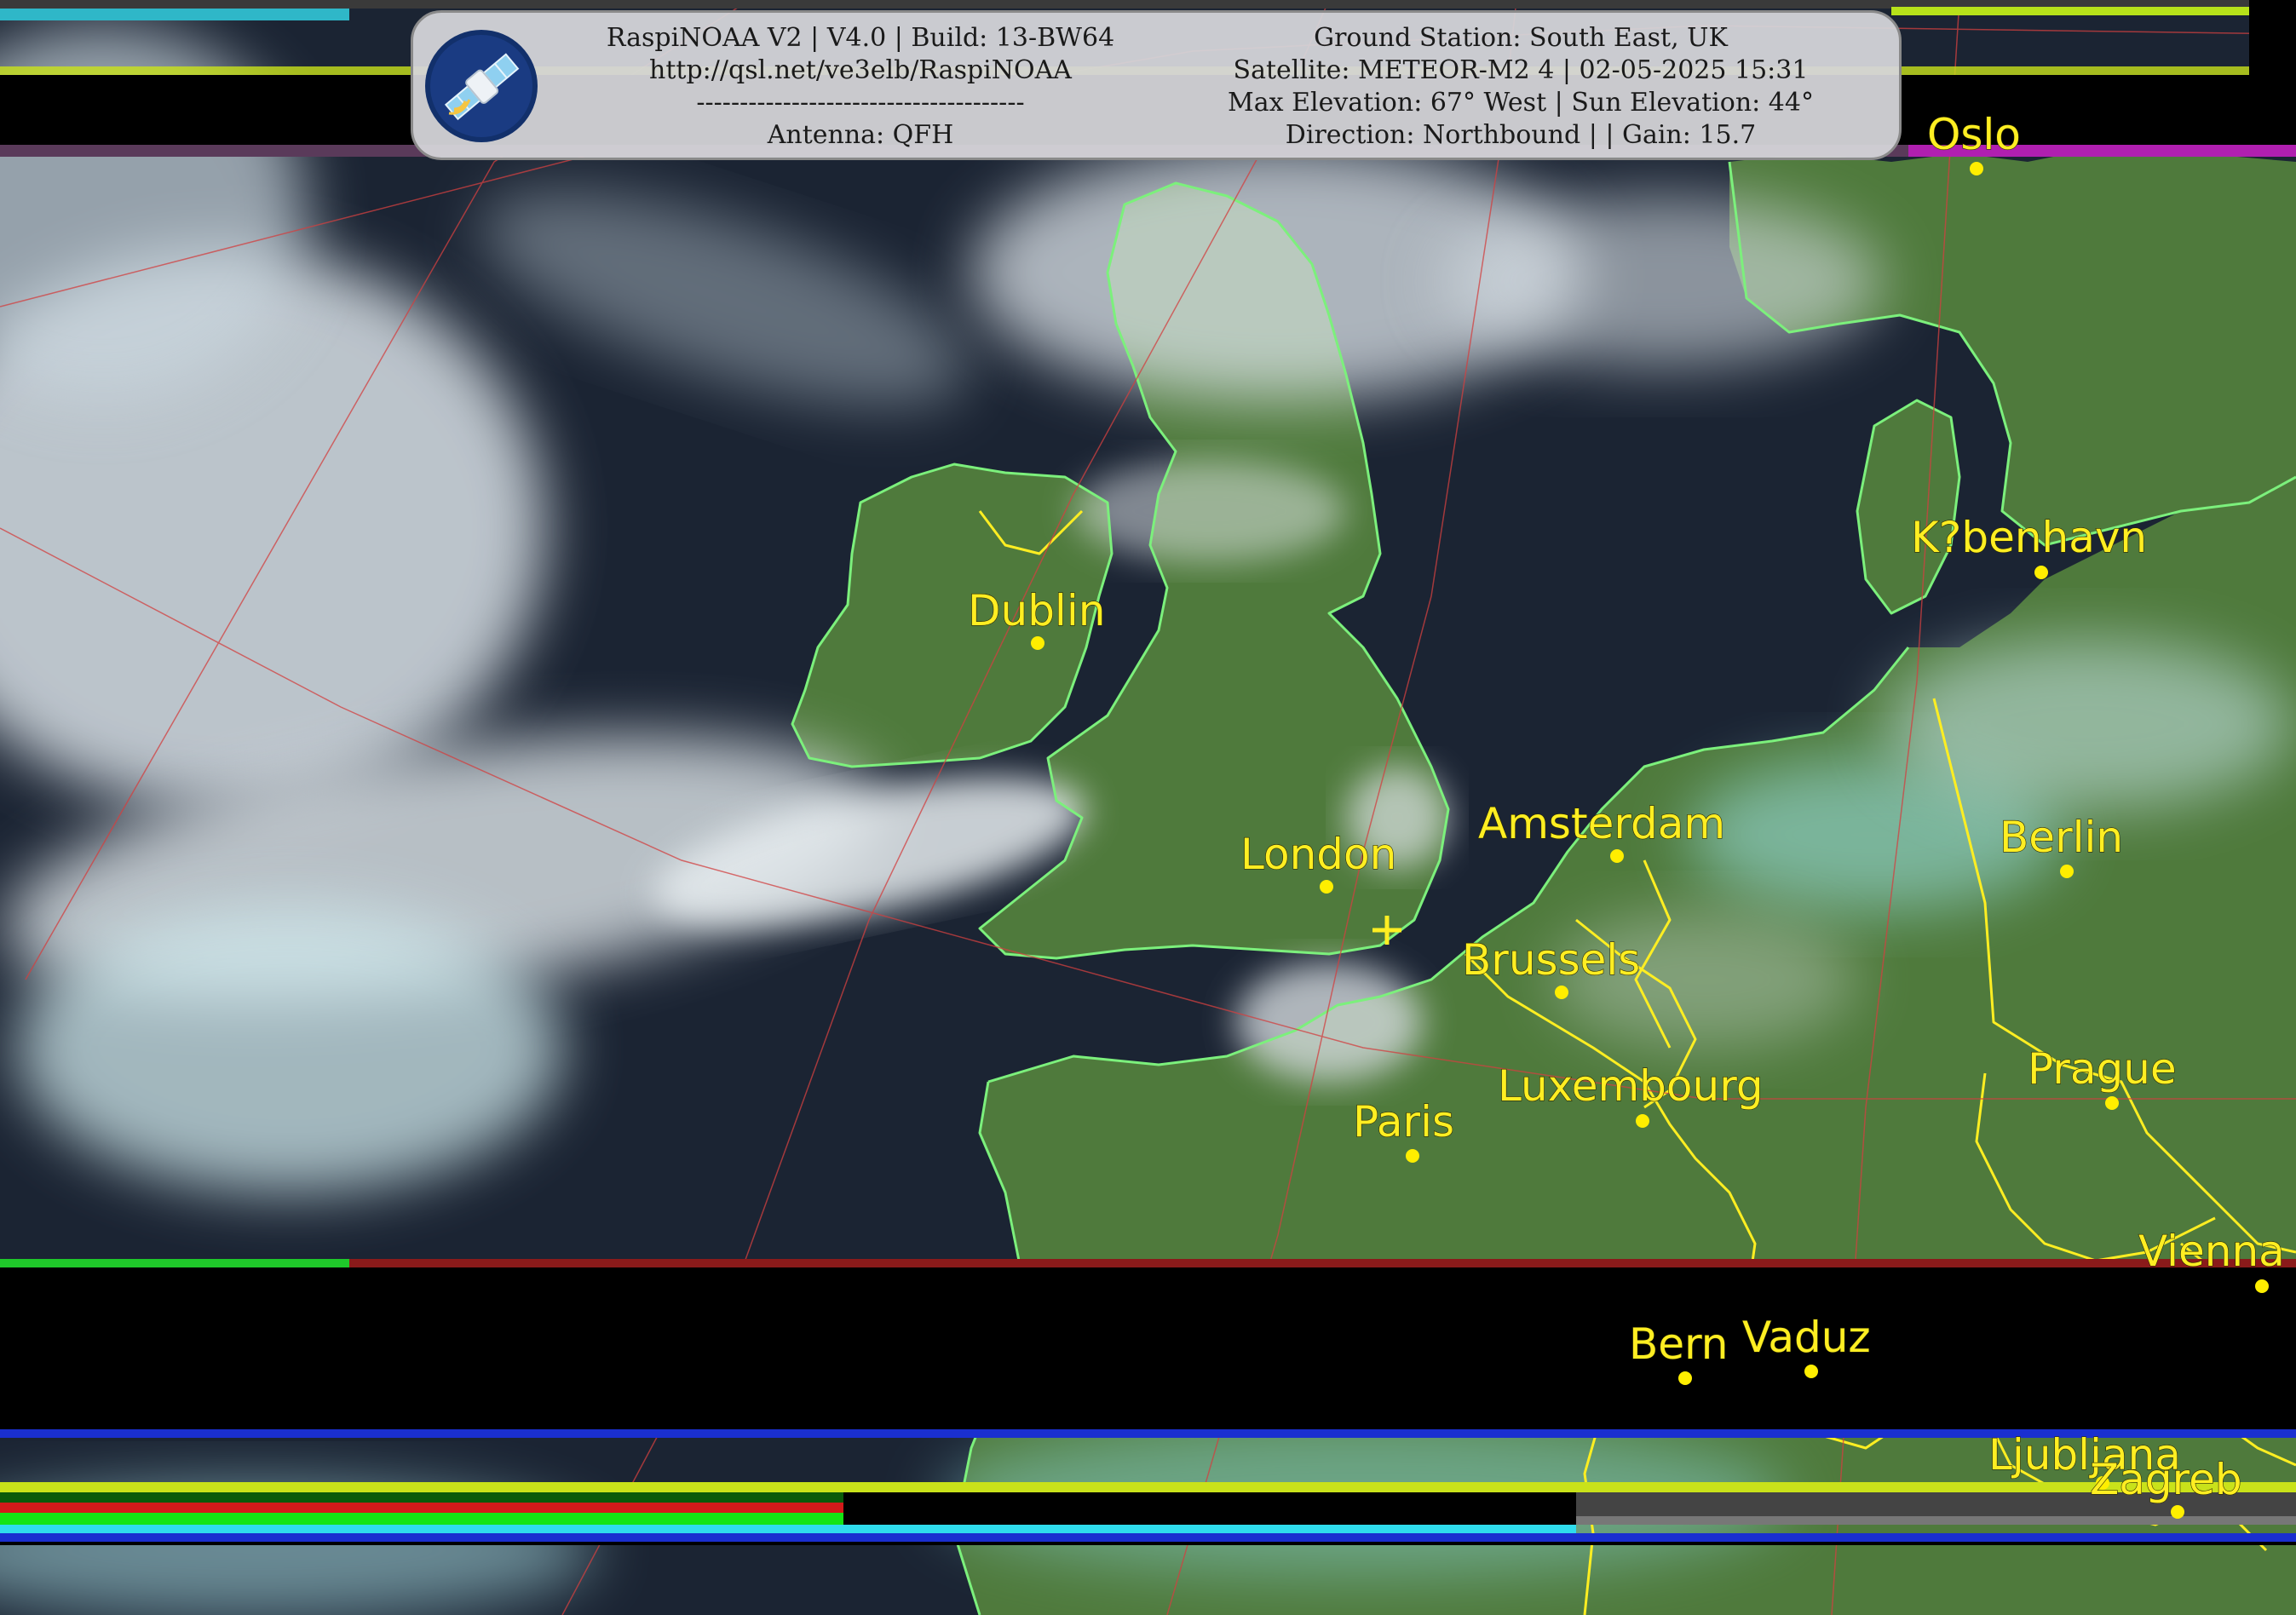 Image resolution: width=2296 pixels, height=1615 pixels. What do you see at coordinates (860, 135) in the screenshot?
I see `antenna-info: Antenna: QFH` at bounding box center [860, 135].